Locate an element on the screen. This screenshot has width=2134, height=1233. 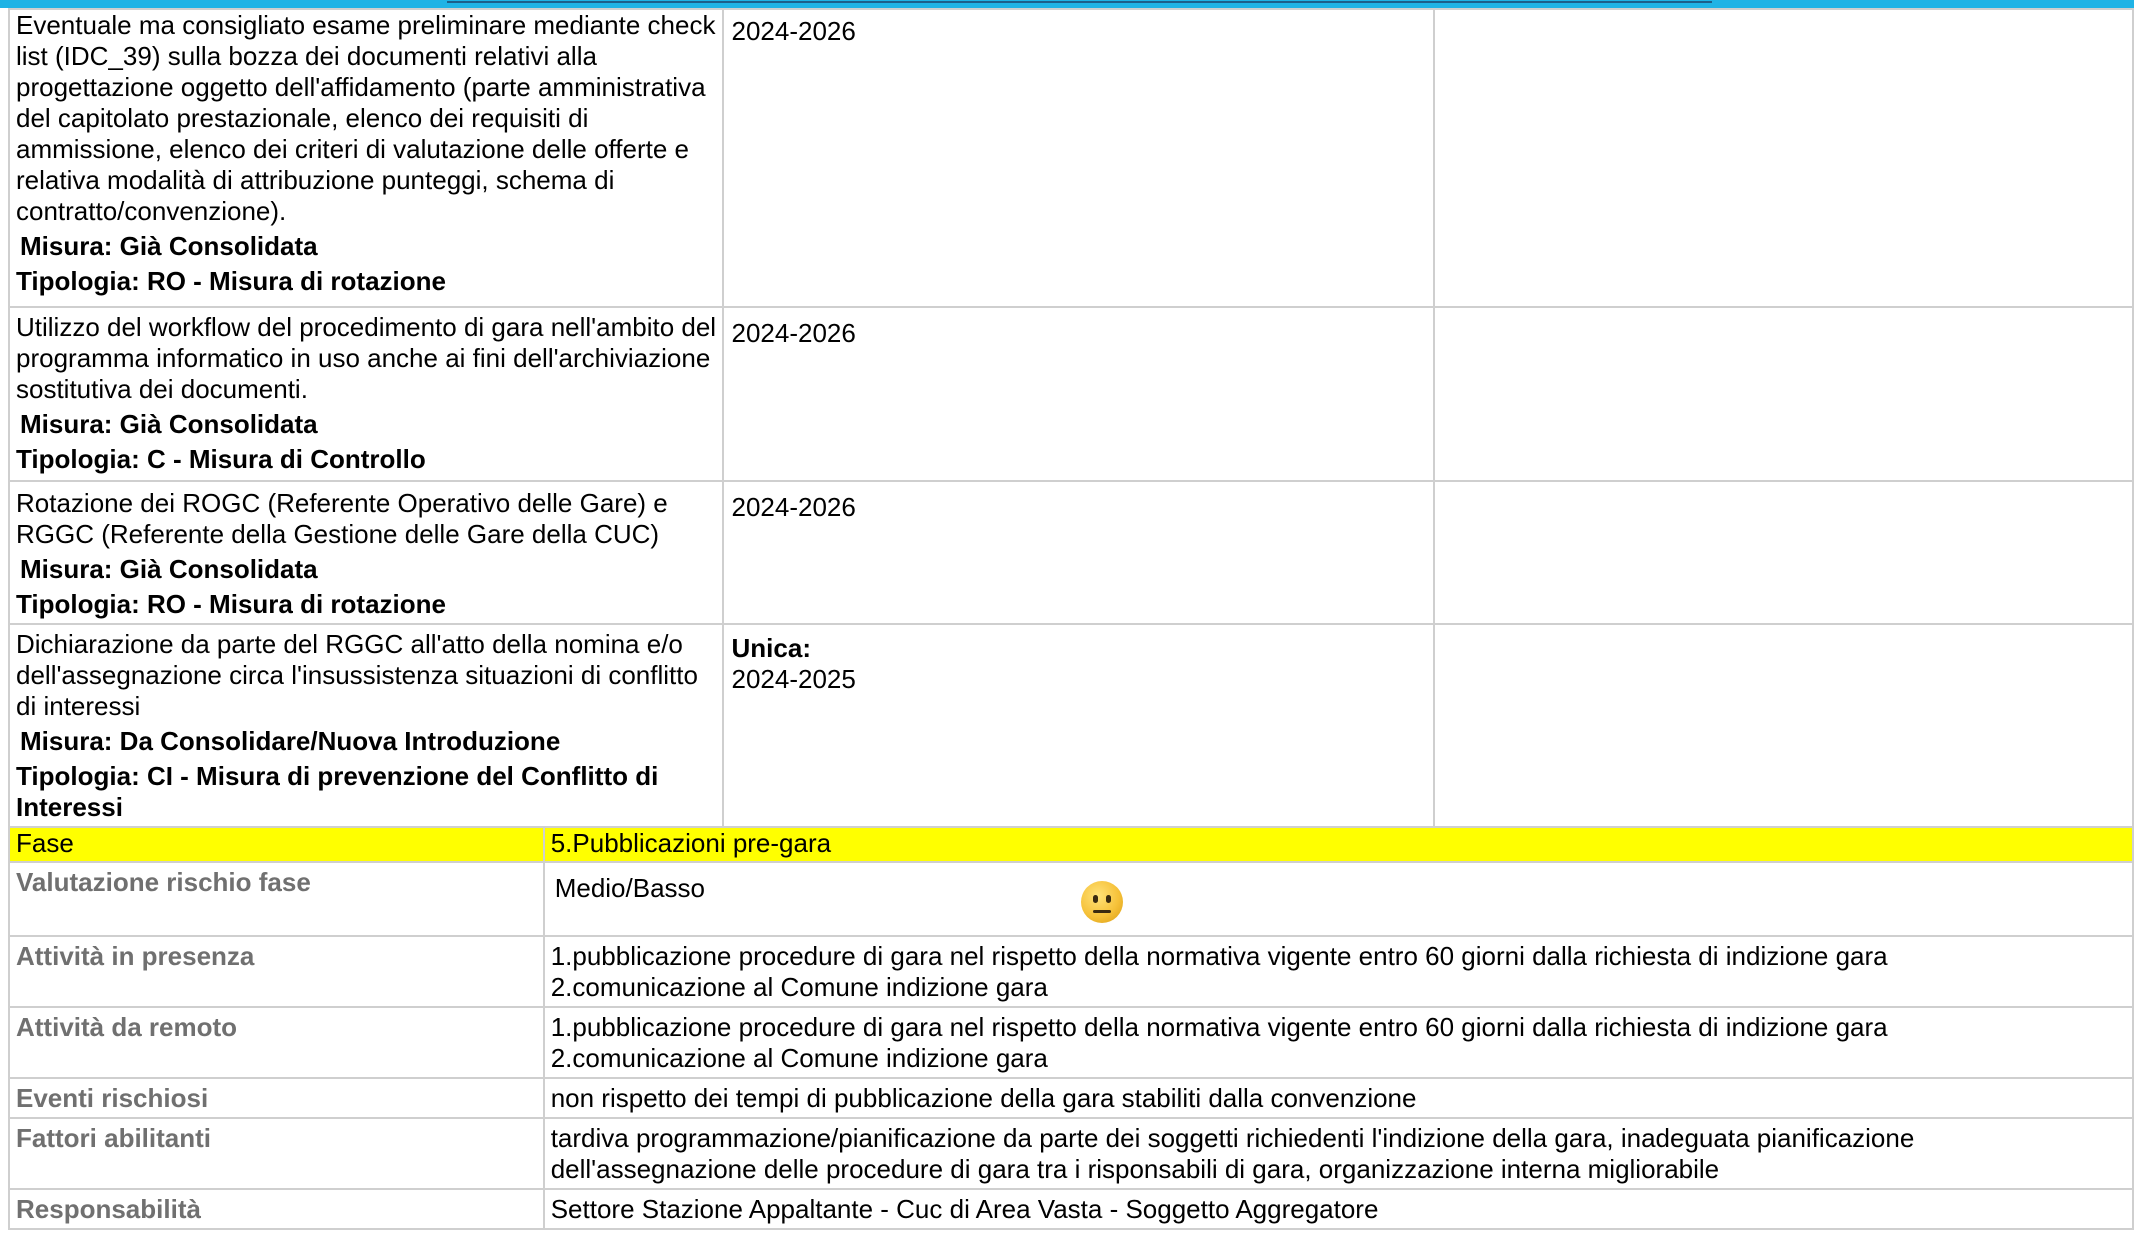
fase-label: Fase is located at coordinates (276, 844).